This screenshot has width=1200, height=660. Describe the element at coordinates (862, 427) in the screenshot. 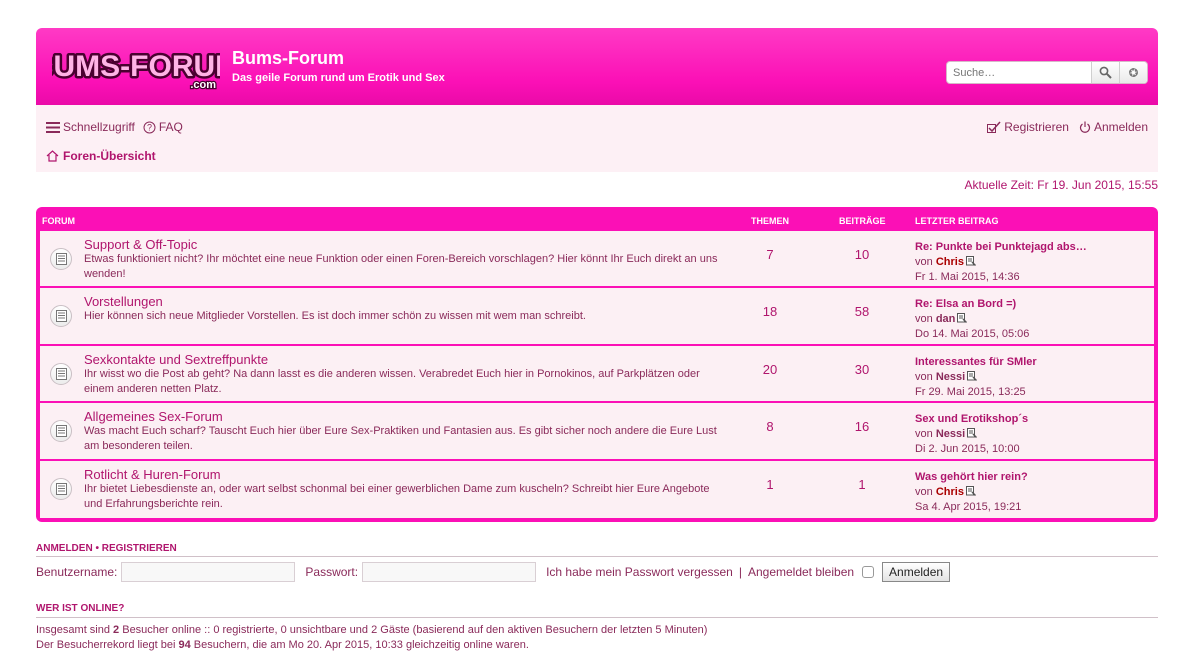

I see `forum-post-count: 16` at that location.